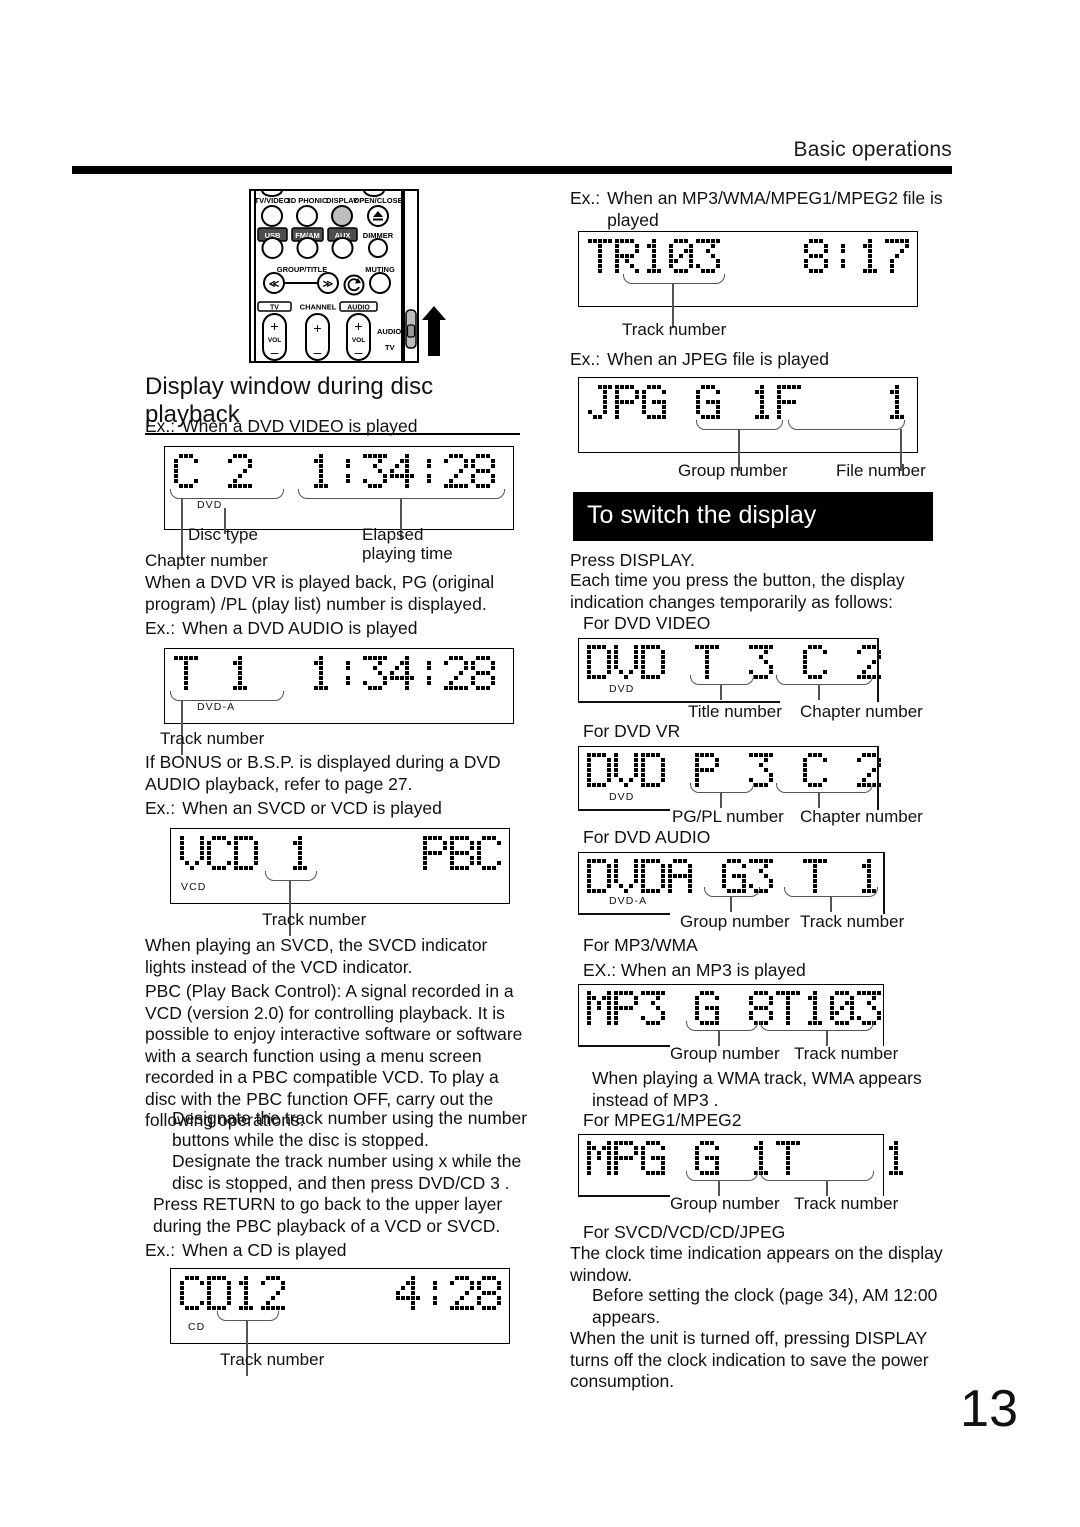 The image size is (1080, 1527). What do you see at coordinates (206, 560) in the screenshot?
I see `callout-chapter-number: Chapter number` at bounding box center [206, 560].